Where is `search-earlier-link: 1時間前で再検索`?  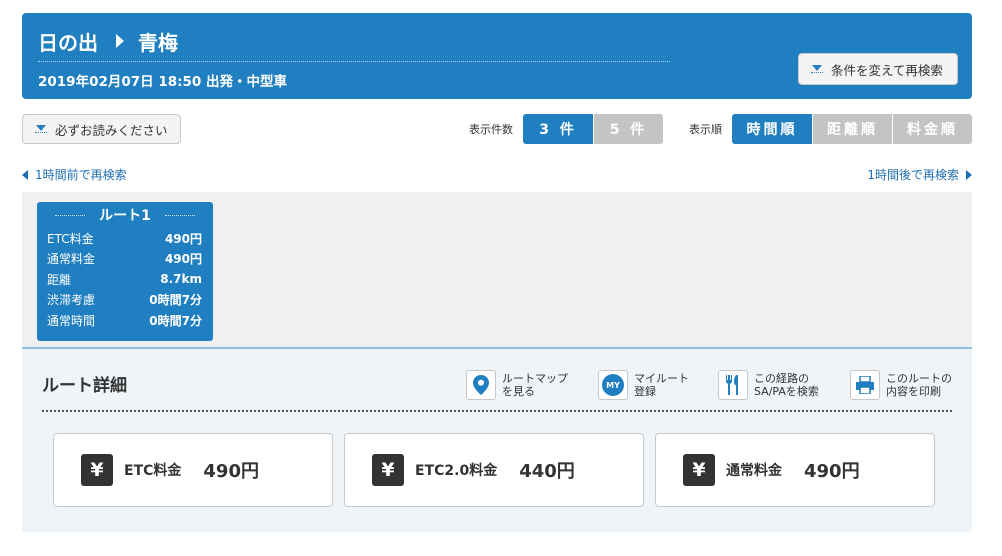
search-earlier-link: 1時間前で再検索 is located at coordinates (74, 174).